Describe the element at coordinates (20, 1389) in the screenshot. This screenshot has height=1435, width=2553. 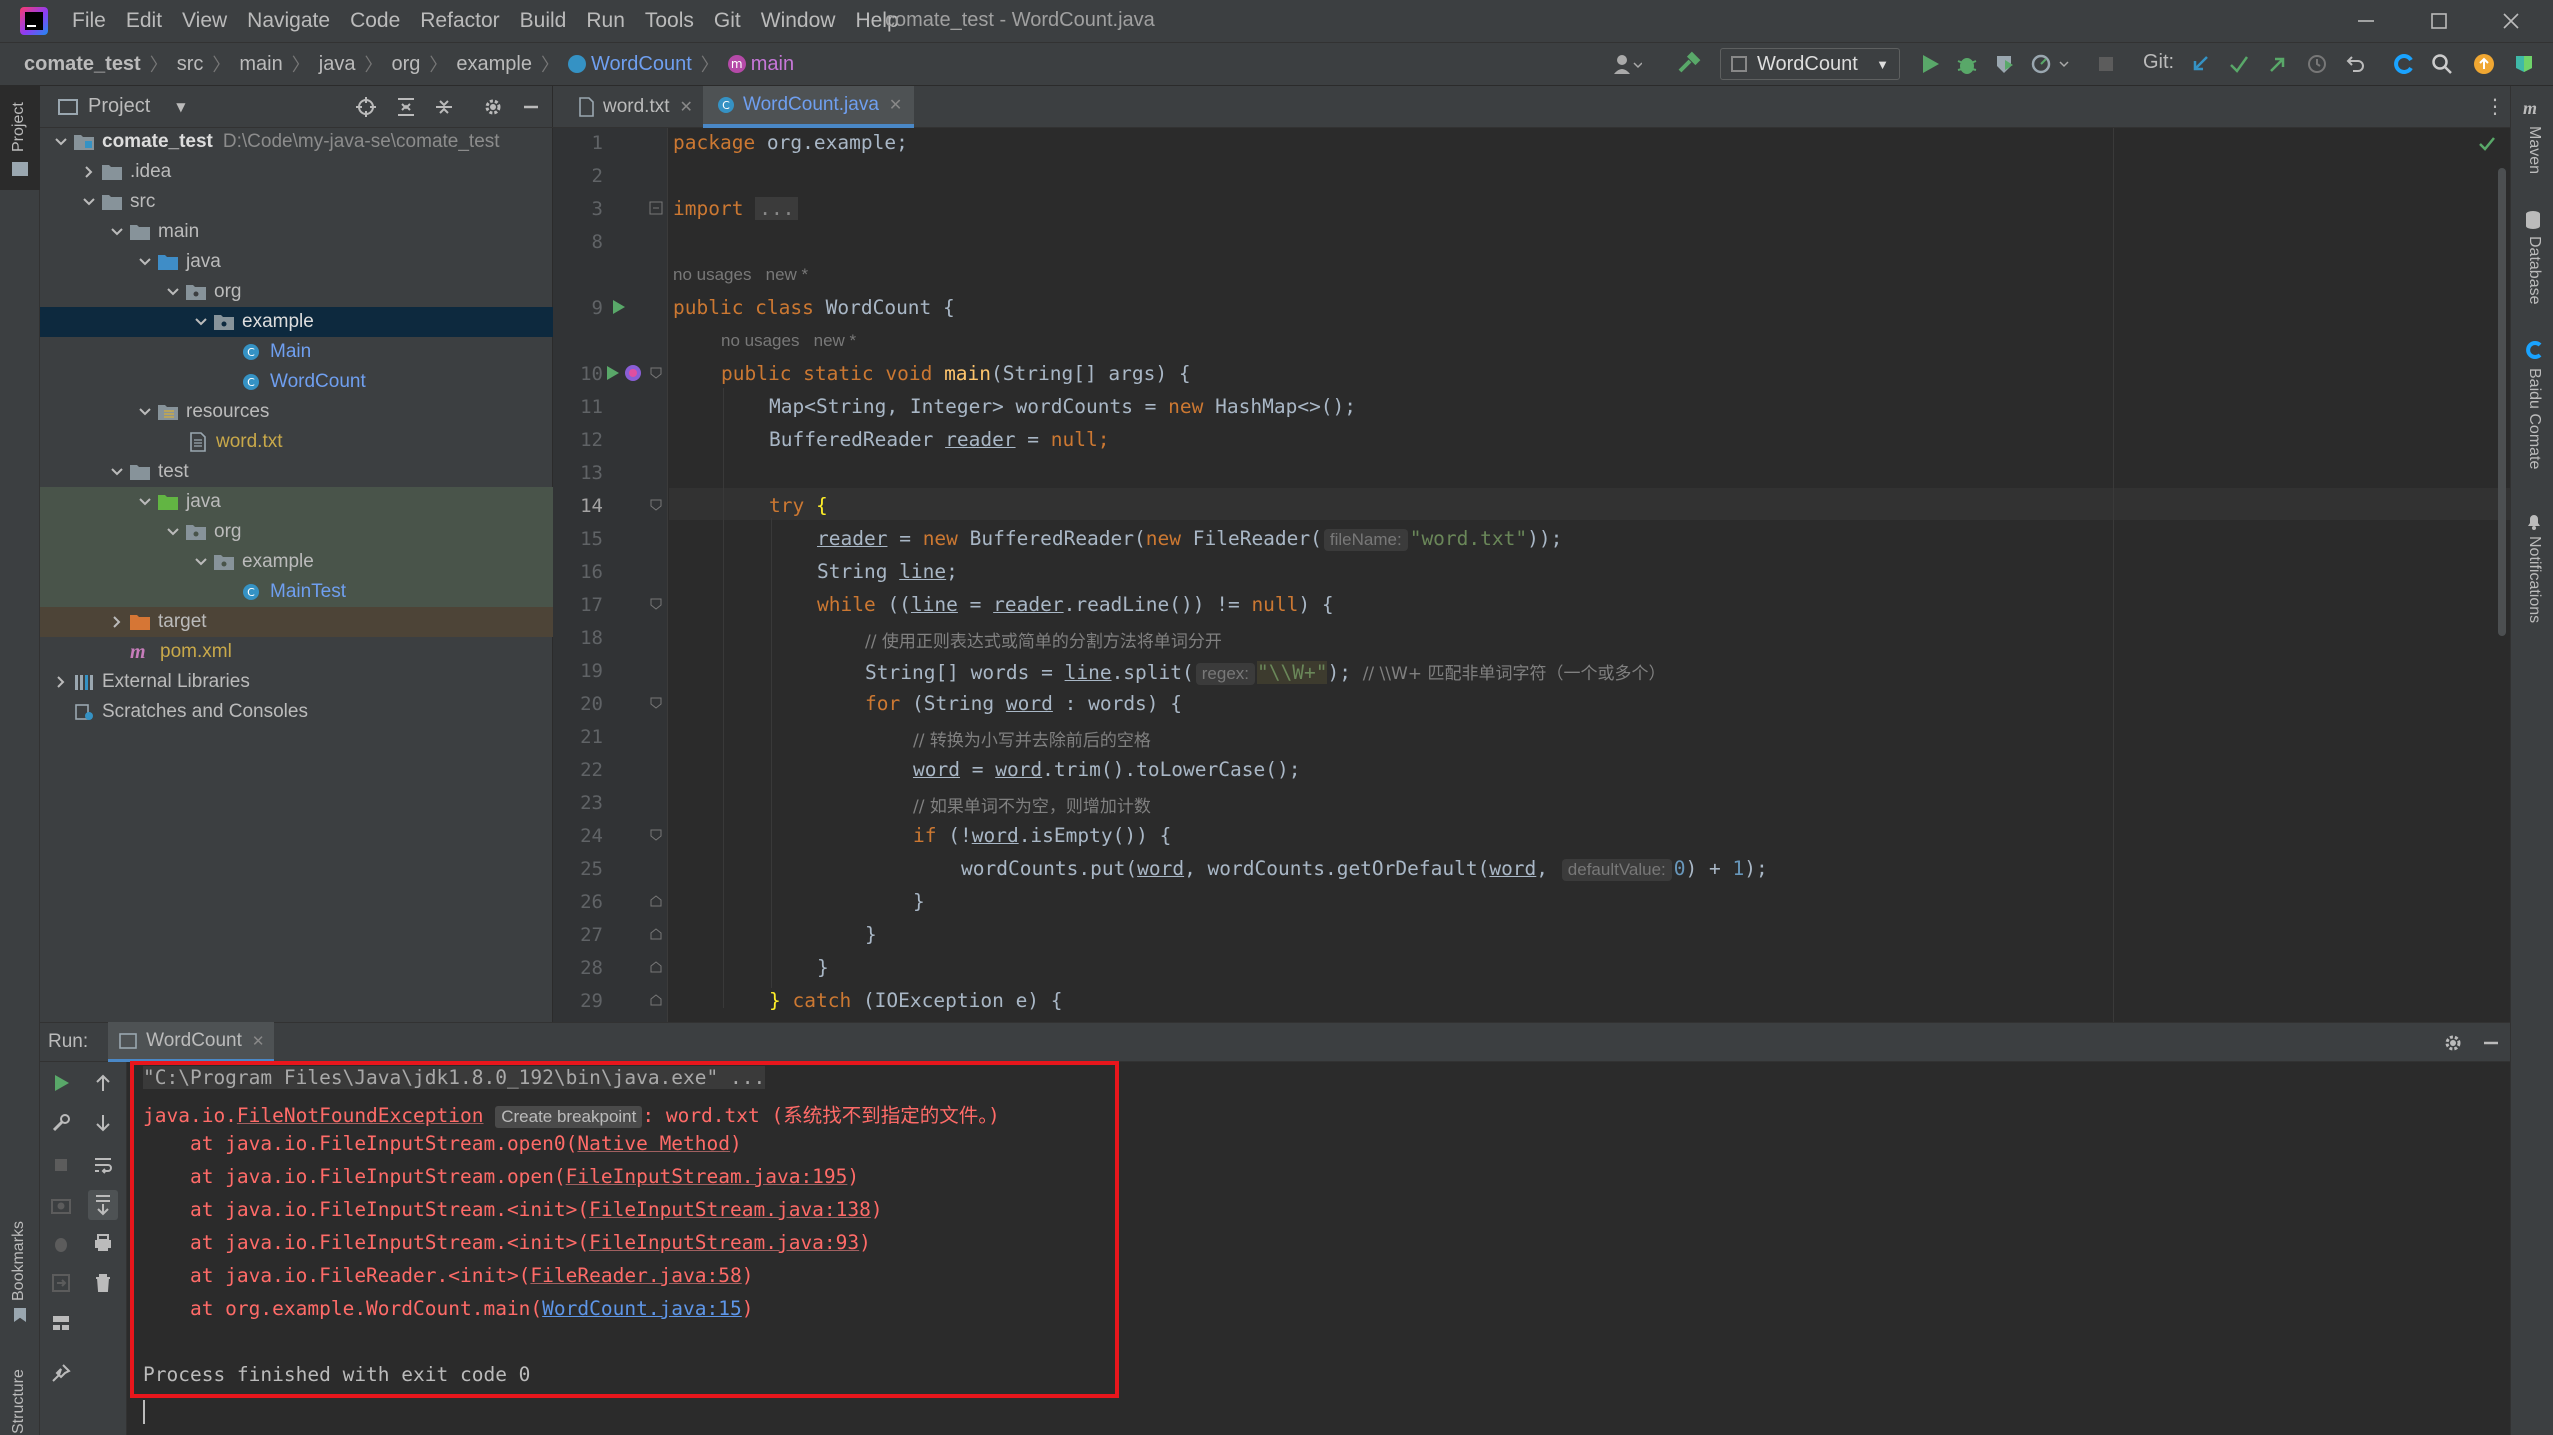
I see `structure-tool-tab: Structure` at that location.